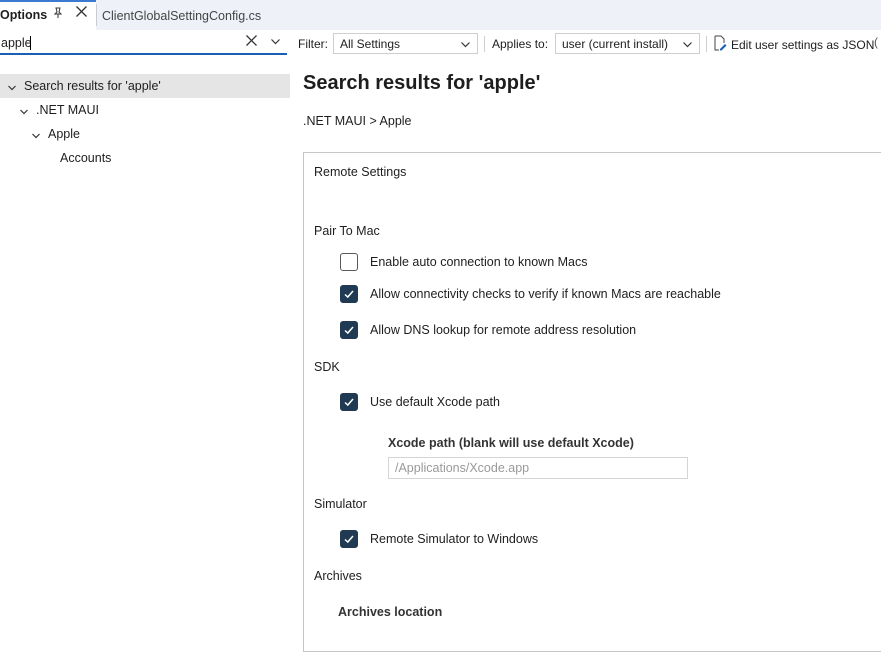 The image size is (881, 652). I want to click on close-tab-icon, so click(81, 13).